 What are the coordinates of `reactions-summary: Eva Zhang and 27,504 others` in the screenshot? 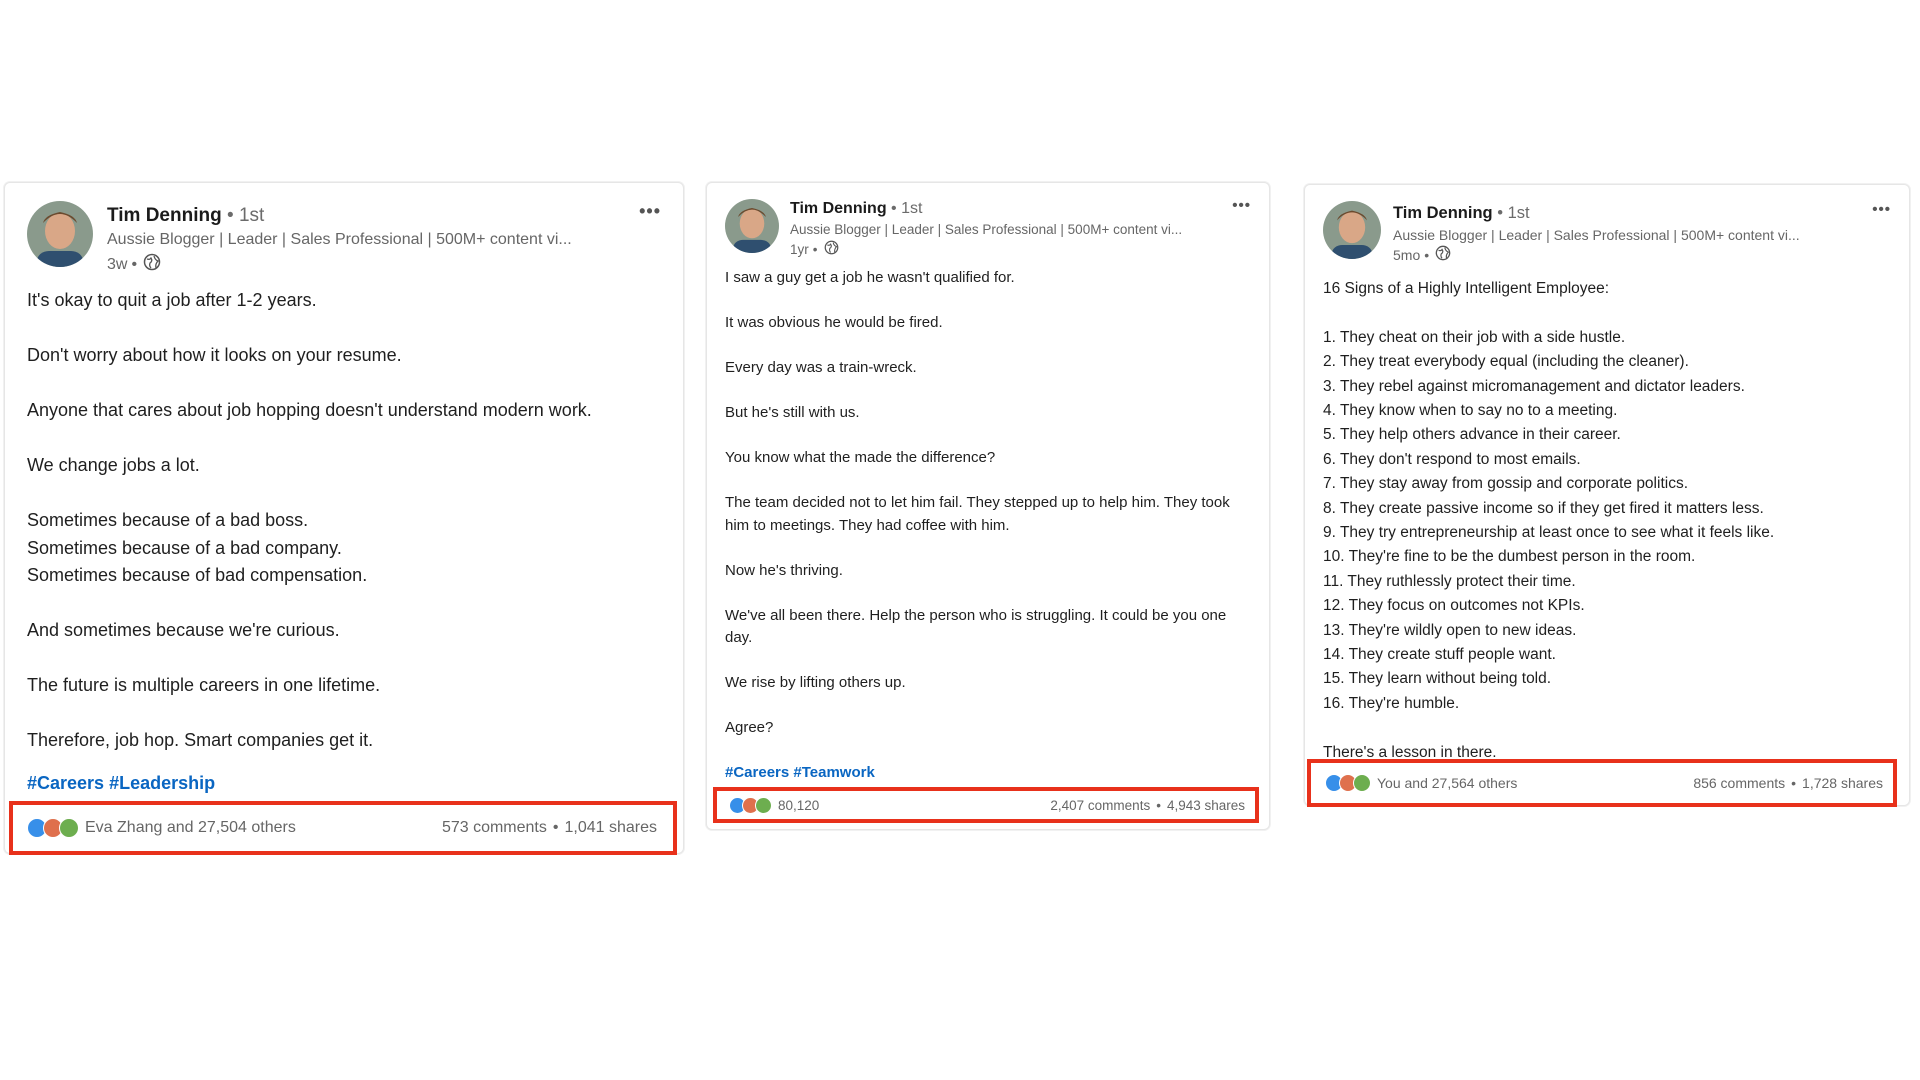 It's located at (161, 828).